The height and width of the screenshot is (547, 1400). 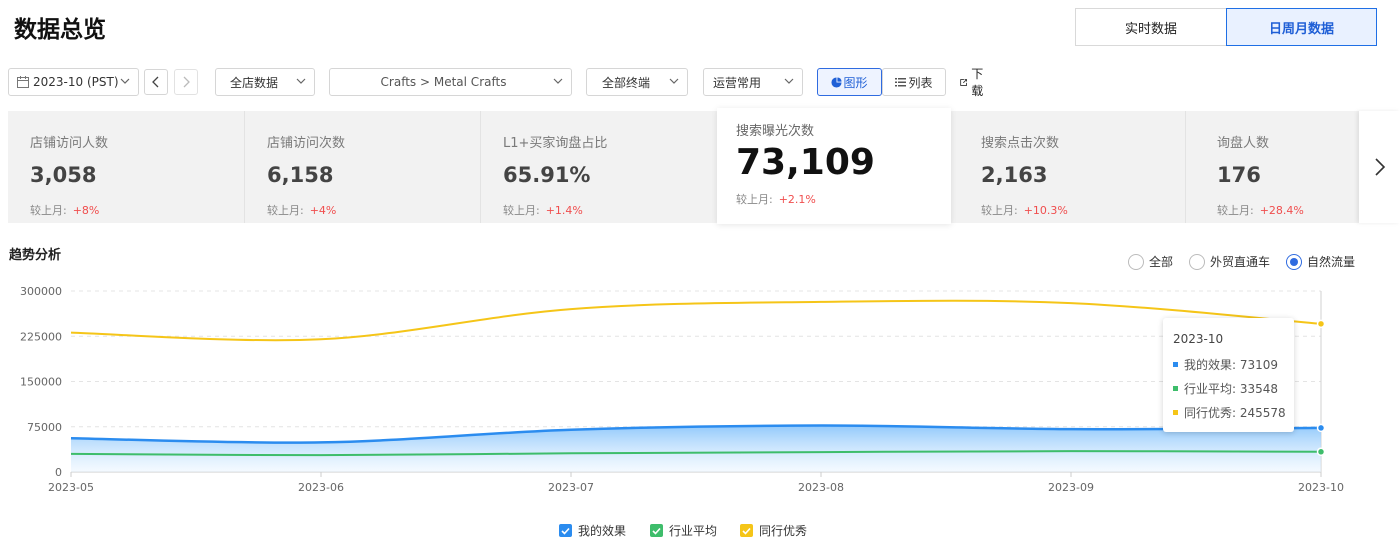 What do you see at coordinates (35, 255) in the screenshot?
I see `trend-section-title: 趋势分析` at bounding box center [35, 255].